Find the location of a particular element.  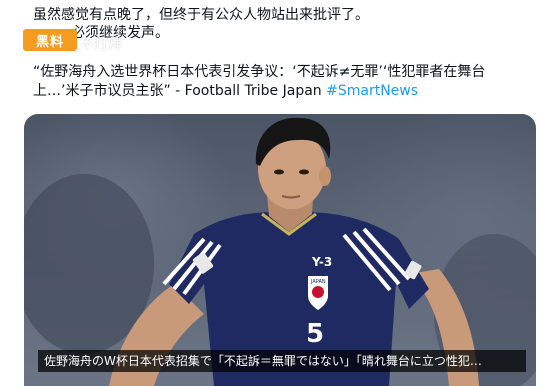

jersey-crest-text: JAPAN is located at coordinates (318, 282).